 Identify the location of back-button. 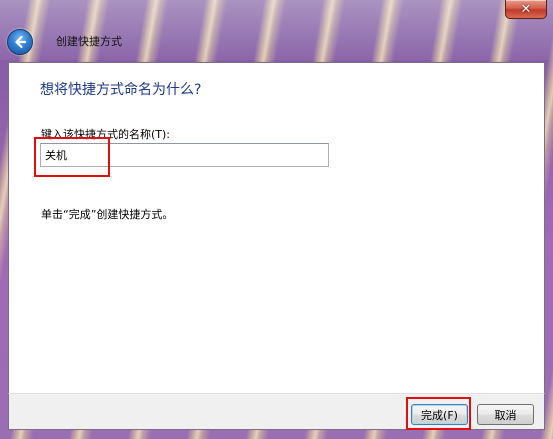
(20, 42).